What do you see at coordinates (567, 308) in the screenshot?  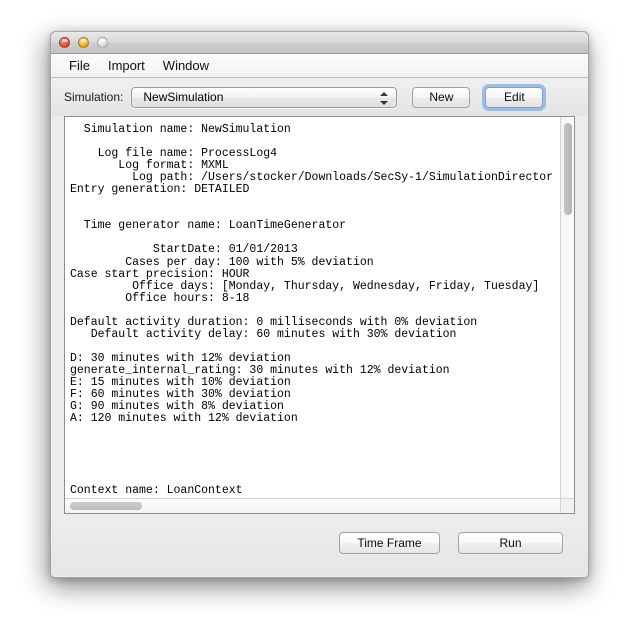 I see `vertical-scrollbar` at bounding box center [567, 308].